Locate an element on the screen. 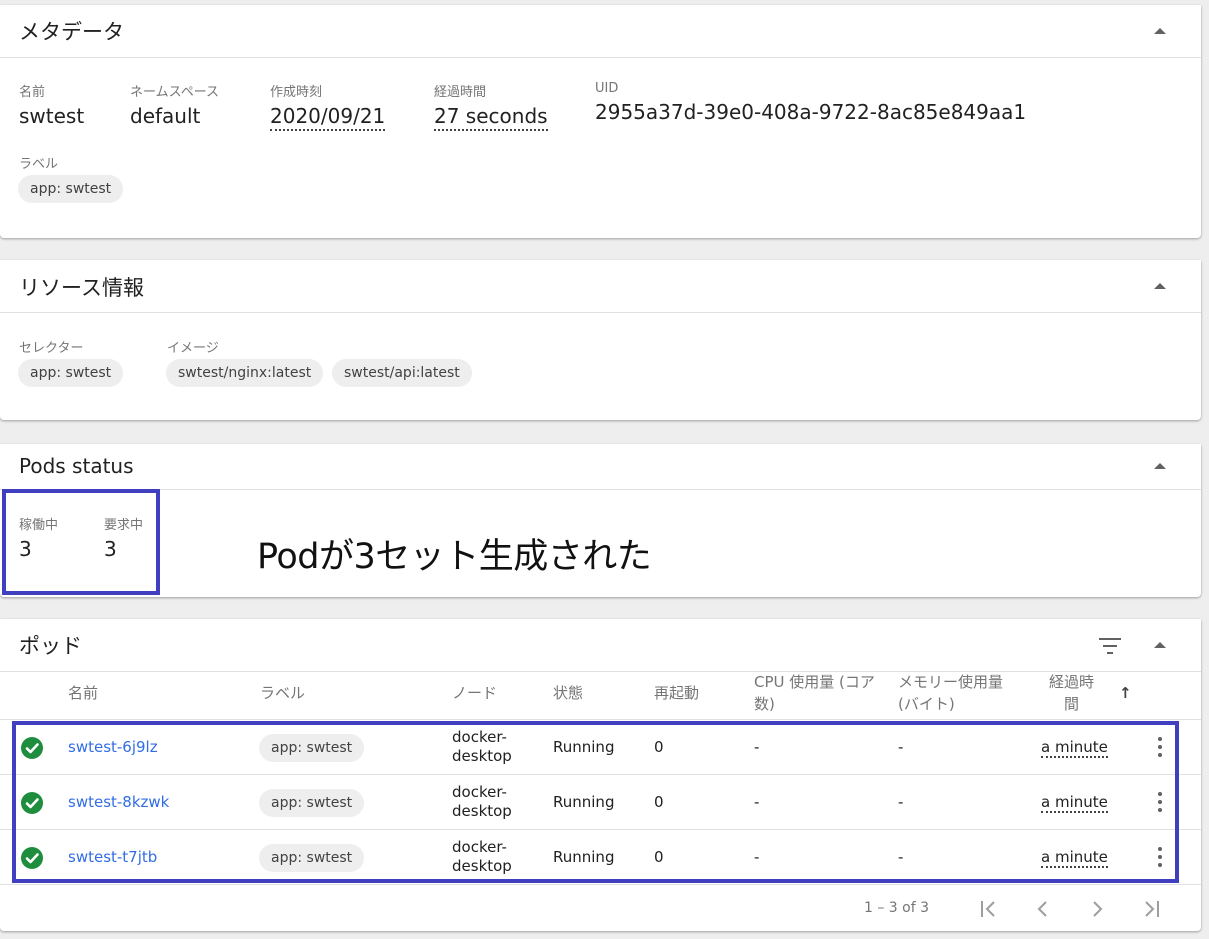  column-age-line1: 経過時 is located at coordinates (1072, 682).